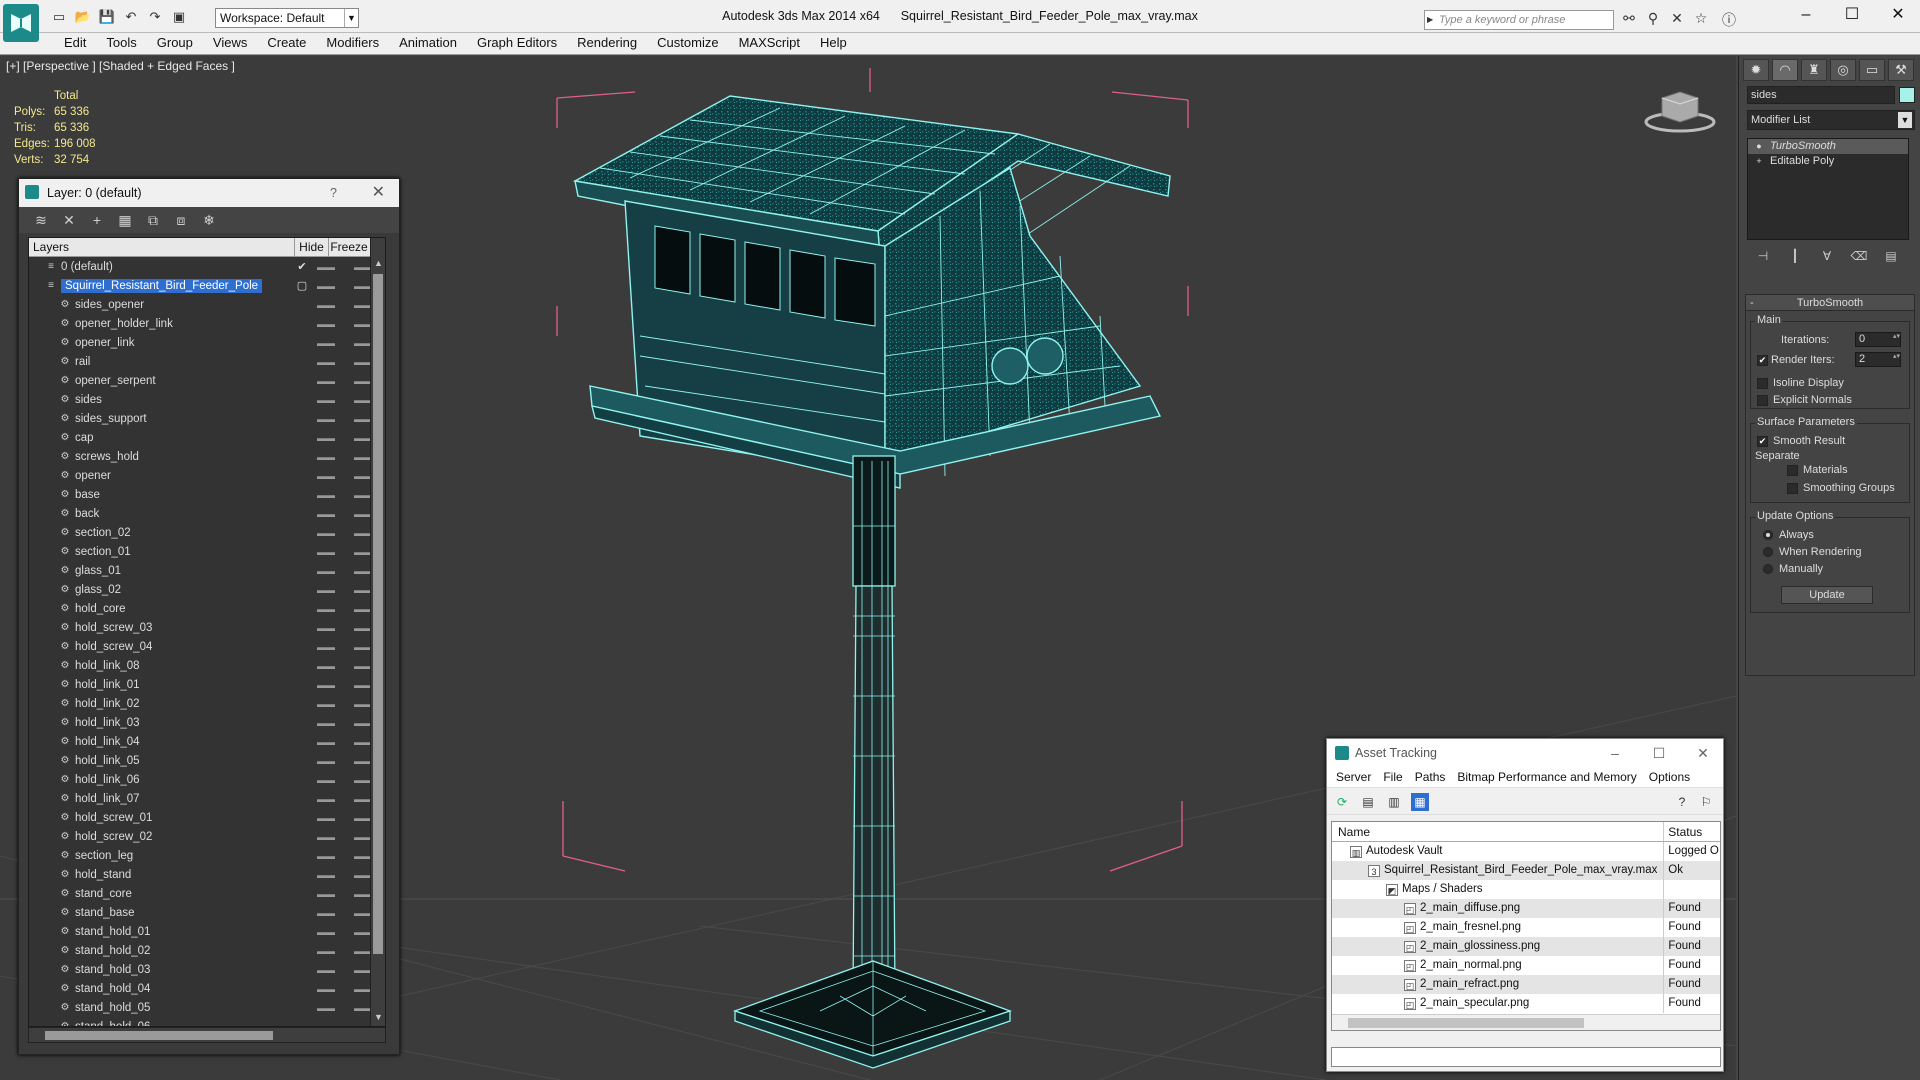 The height and width of the screenshot is (1080, 1920). I want to click on object-row: ⚙ base ▬▬ ▬▬, so click(207, 494).